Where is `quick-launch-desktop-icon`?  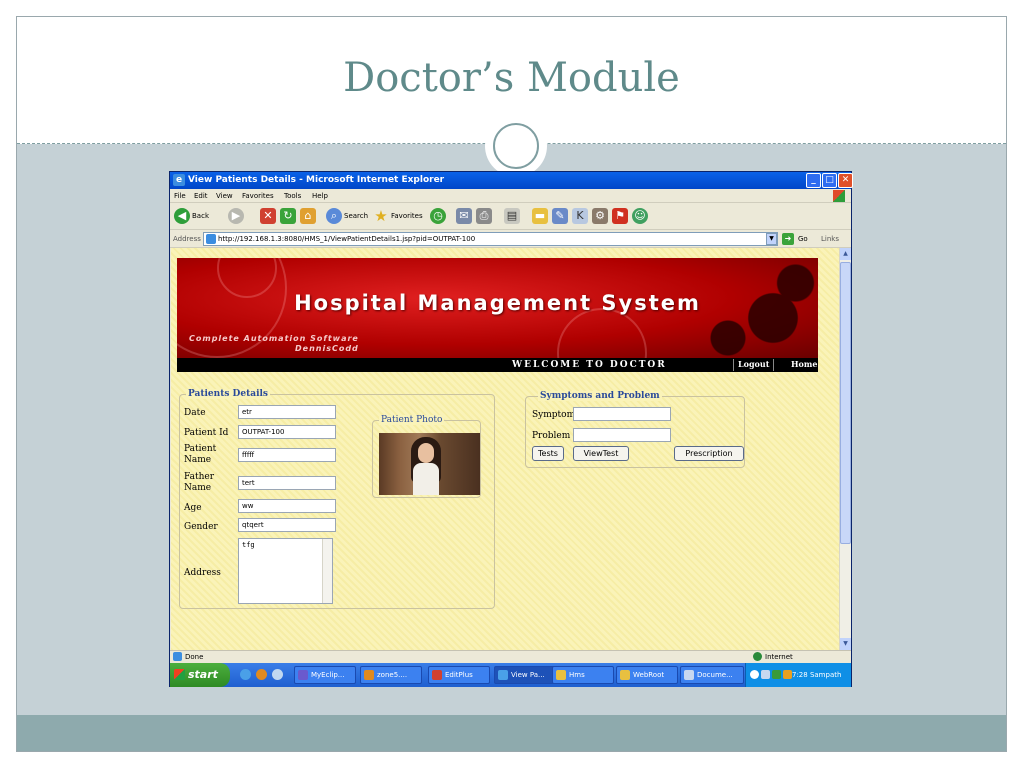
quick-launch-desktop-icon is located at coordinates (277, 674).